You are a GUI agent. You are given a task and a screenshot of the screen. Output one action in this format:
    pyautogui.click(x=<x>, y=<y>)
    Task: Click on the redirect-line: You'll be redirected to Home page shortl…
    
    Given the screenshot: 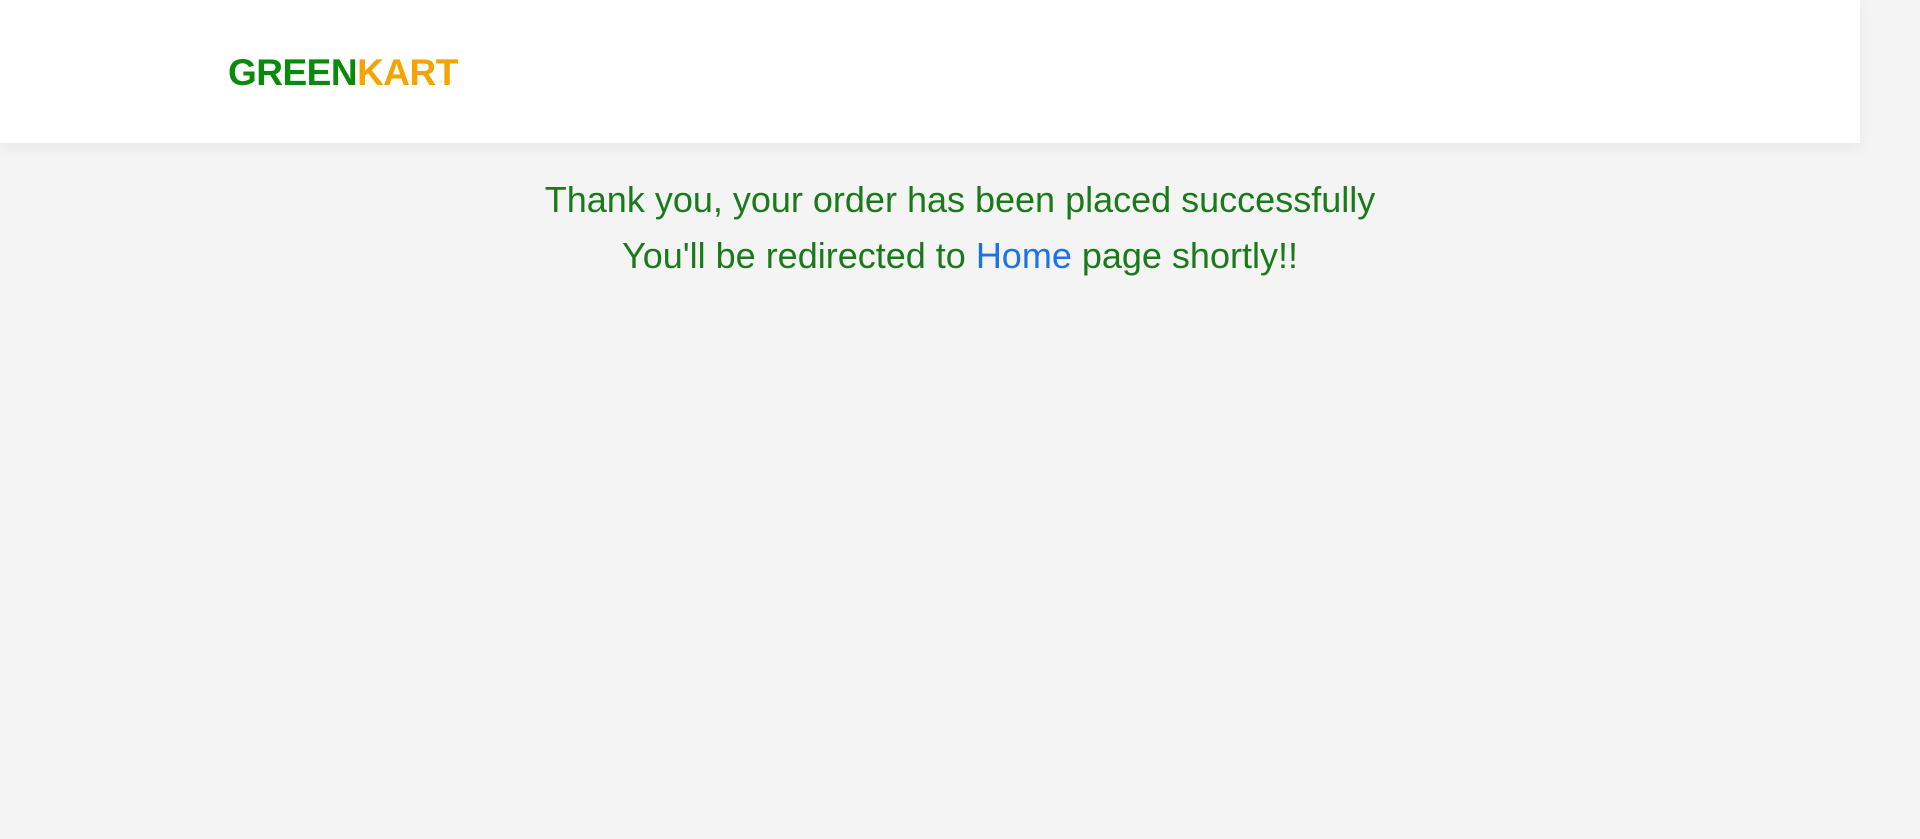 What is the action you would take?
    pyautogui.click(x=960, y=256)
    